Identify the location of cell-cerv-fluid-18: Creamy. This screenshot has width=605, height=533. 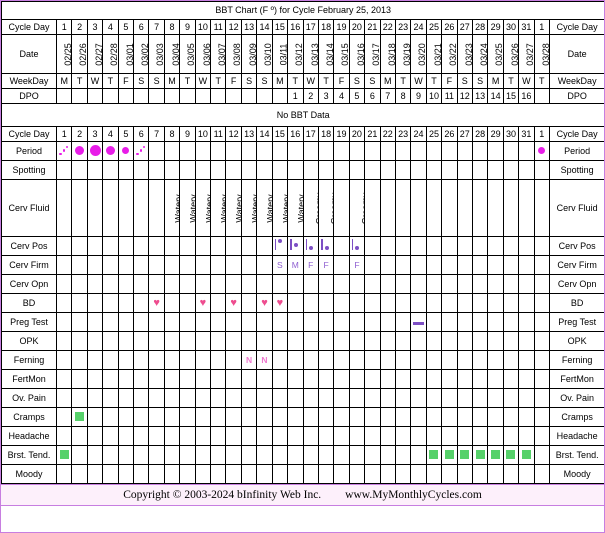
(326, 208).